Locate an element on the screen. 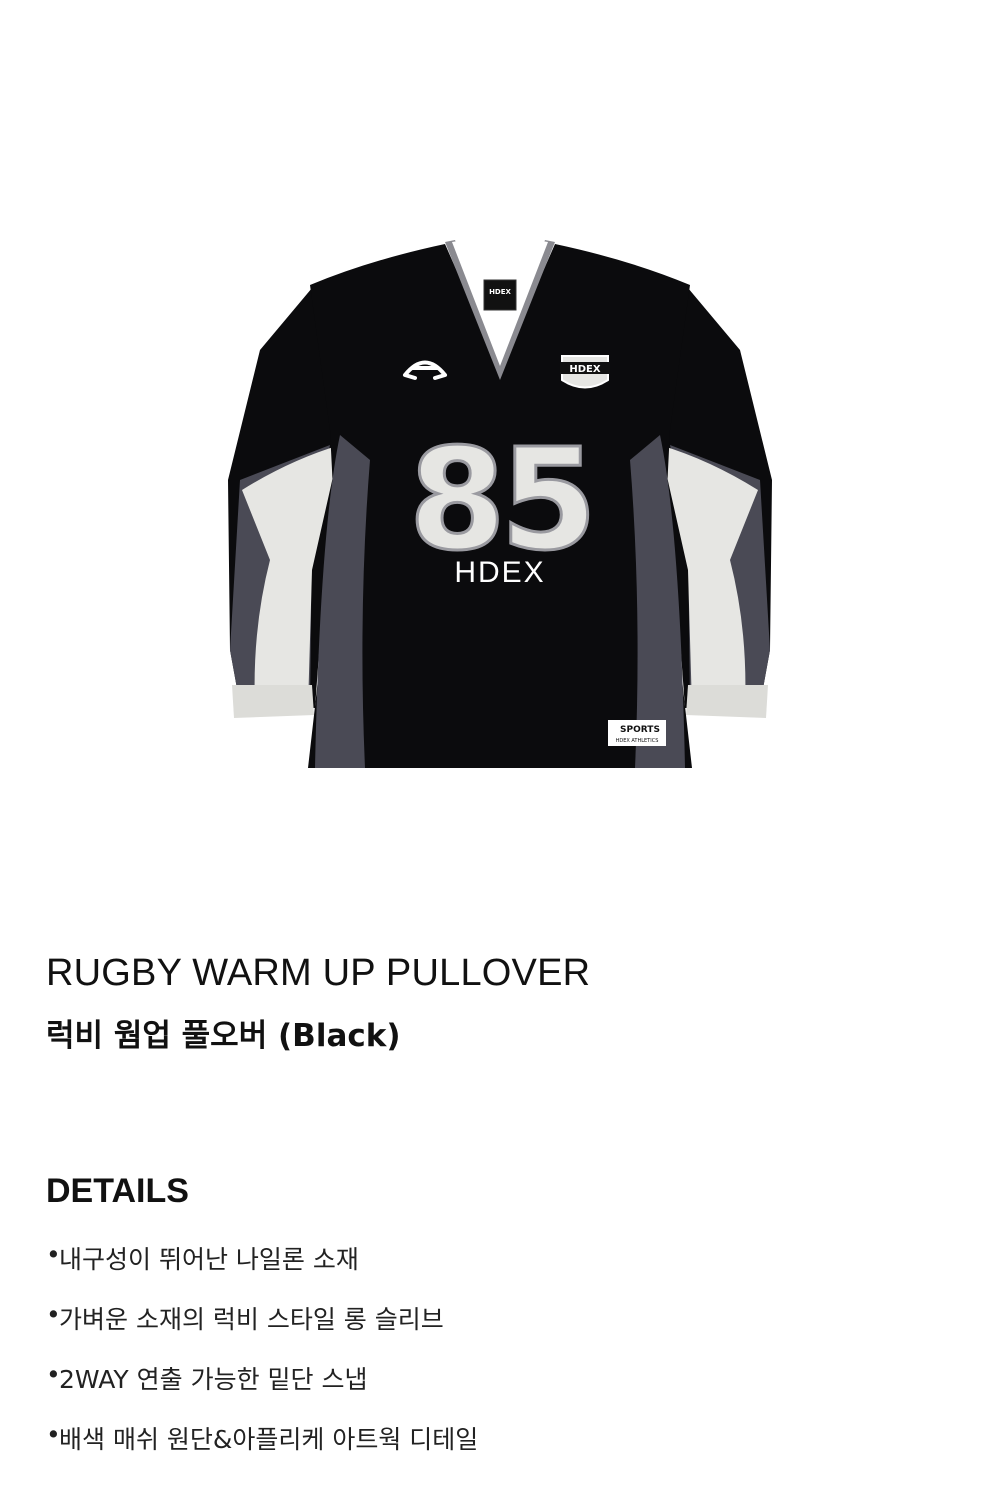  product-title-en: RUGBY WARM UP PULLOVER is located at coordinates (318, 973).